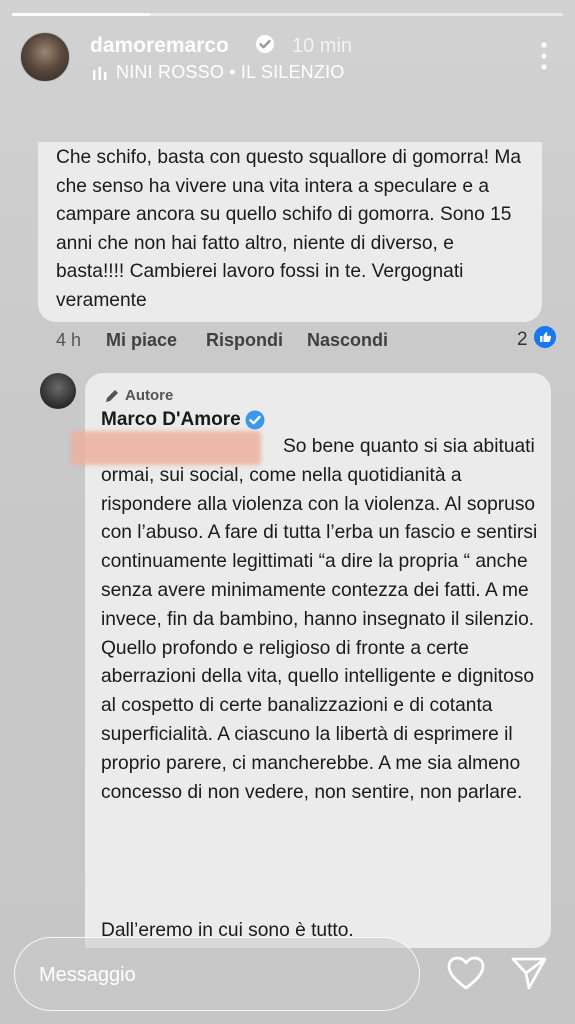  I want to click on avatar, so click(45, 57).